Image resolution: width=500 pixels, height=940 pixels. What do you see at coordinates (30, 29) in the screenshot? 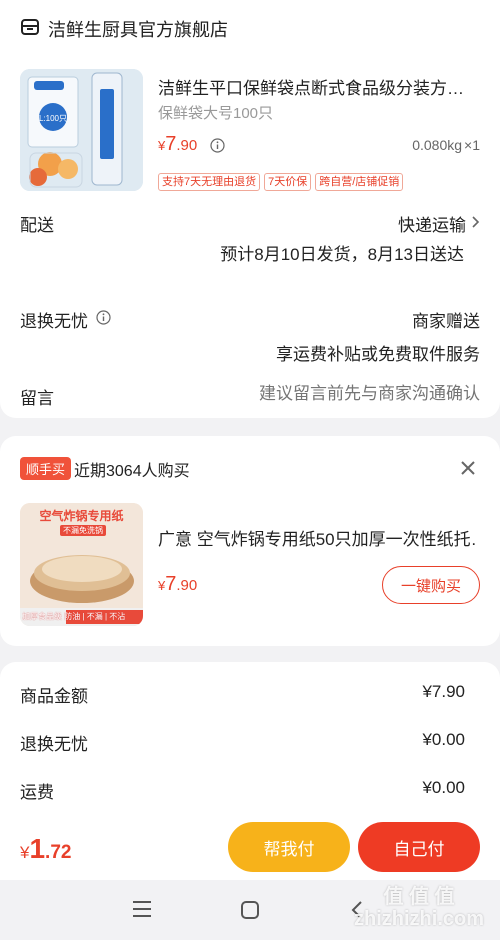
I see `shop-icon` at bounding box center [30, 29].